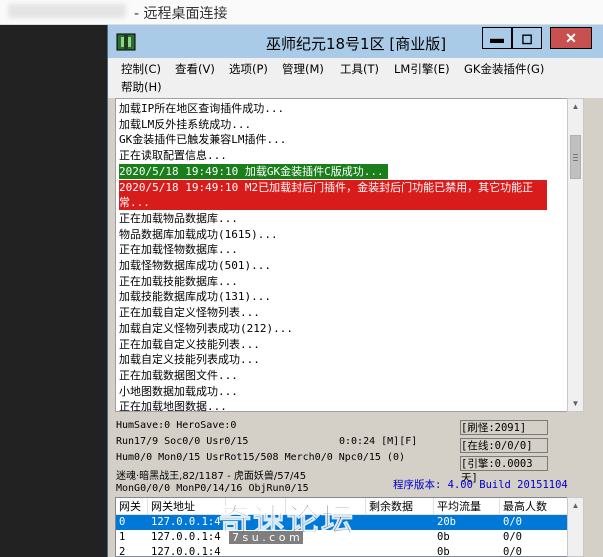 The image size is (603, 557). I want to click on gateway-header: 网关地址, so click(187, 506).